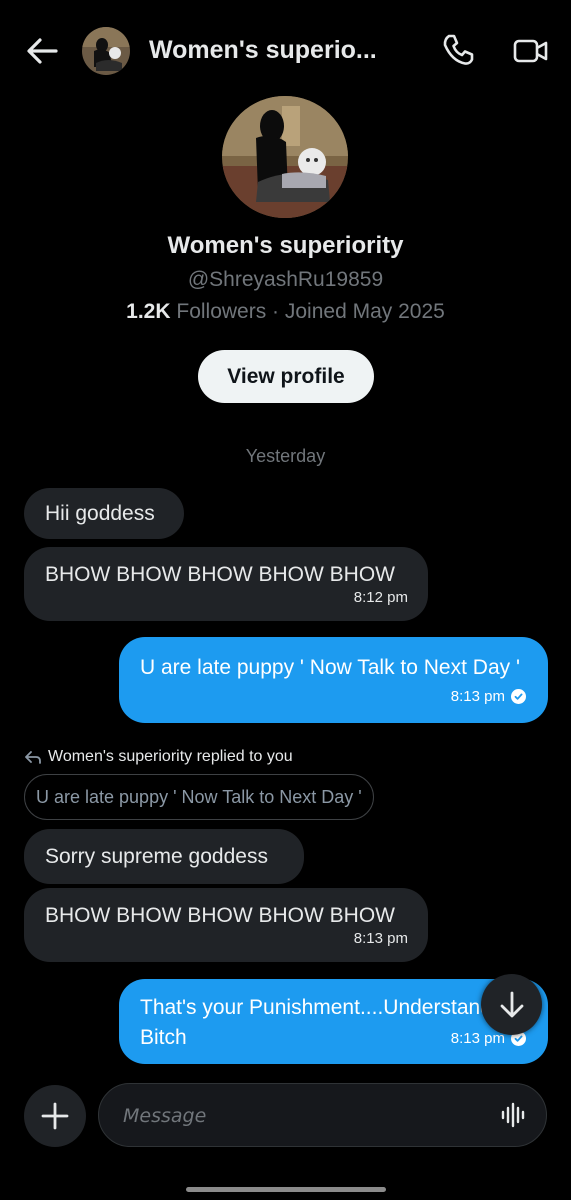 The height and width of the screenshot is (1200, 571). What do you see at coordinates (380, 597) in the screenshot?
I see `message-time: 8:12 pm` at bounding box center [380, 597].